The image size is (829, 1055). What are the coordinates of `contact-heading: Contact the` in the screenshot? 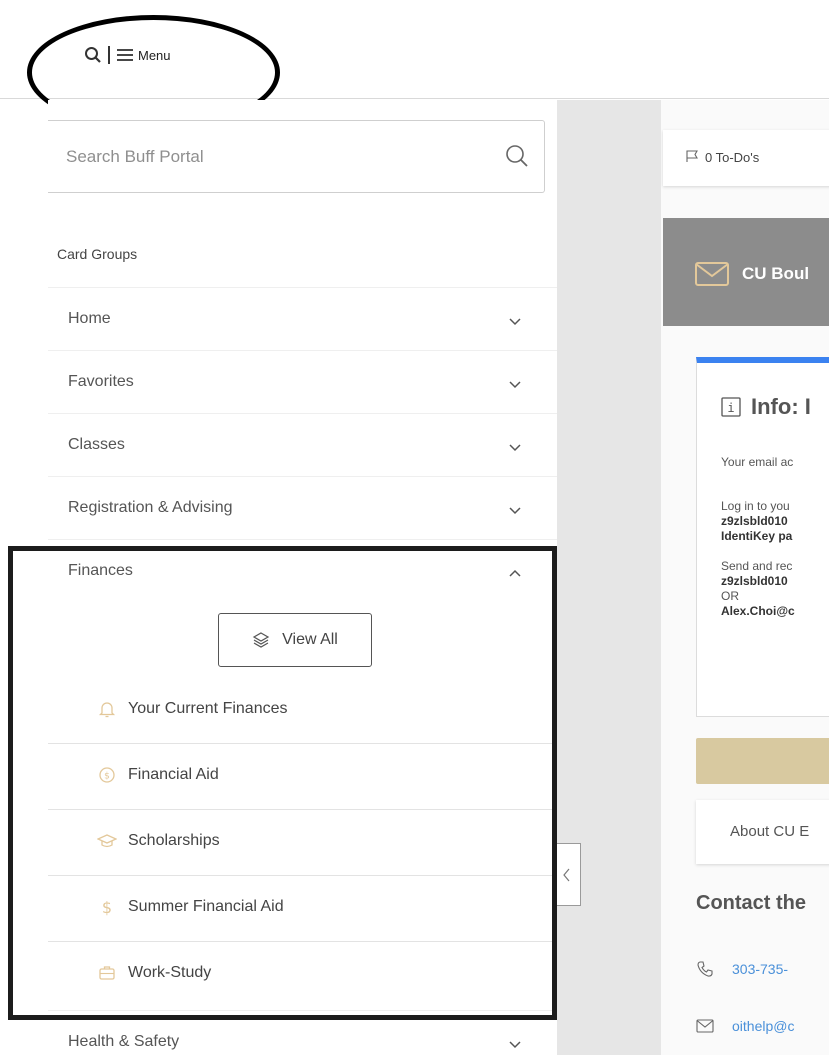 It's located at (751, 903).